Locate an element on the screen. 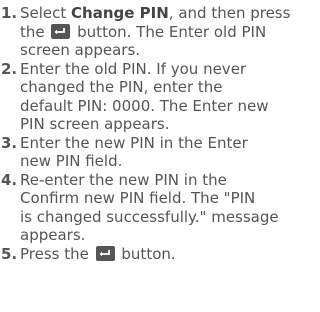  step-line: appears. is located at coordinates (53, 235).